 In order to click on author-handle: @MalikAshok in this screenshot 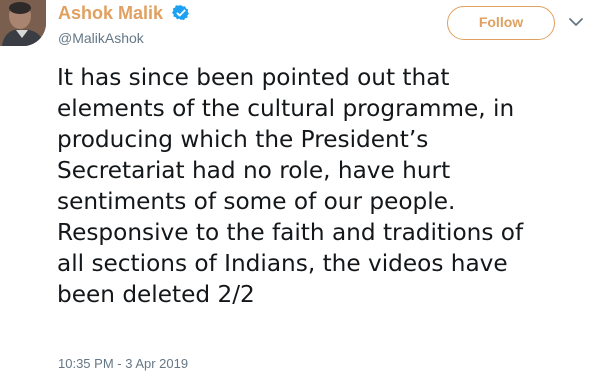, I will do `click(101, 38)`.